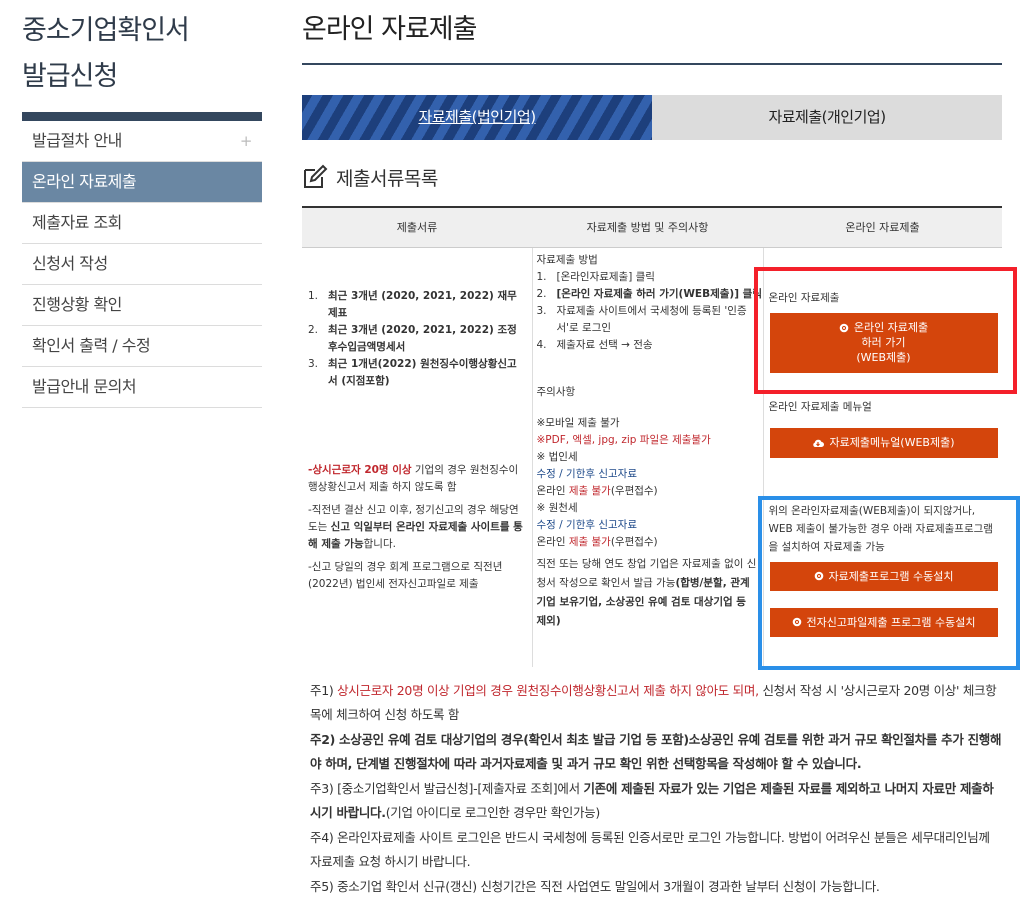 This screenshot has height=900, width=1031. What do you see at coordinates (827, 117) in the screenshot?
I see `tab-individual: 자료제출(개인기업)` at bounding box center [827, 117].